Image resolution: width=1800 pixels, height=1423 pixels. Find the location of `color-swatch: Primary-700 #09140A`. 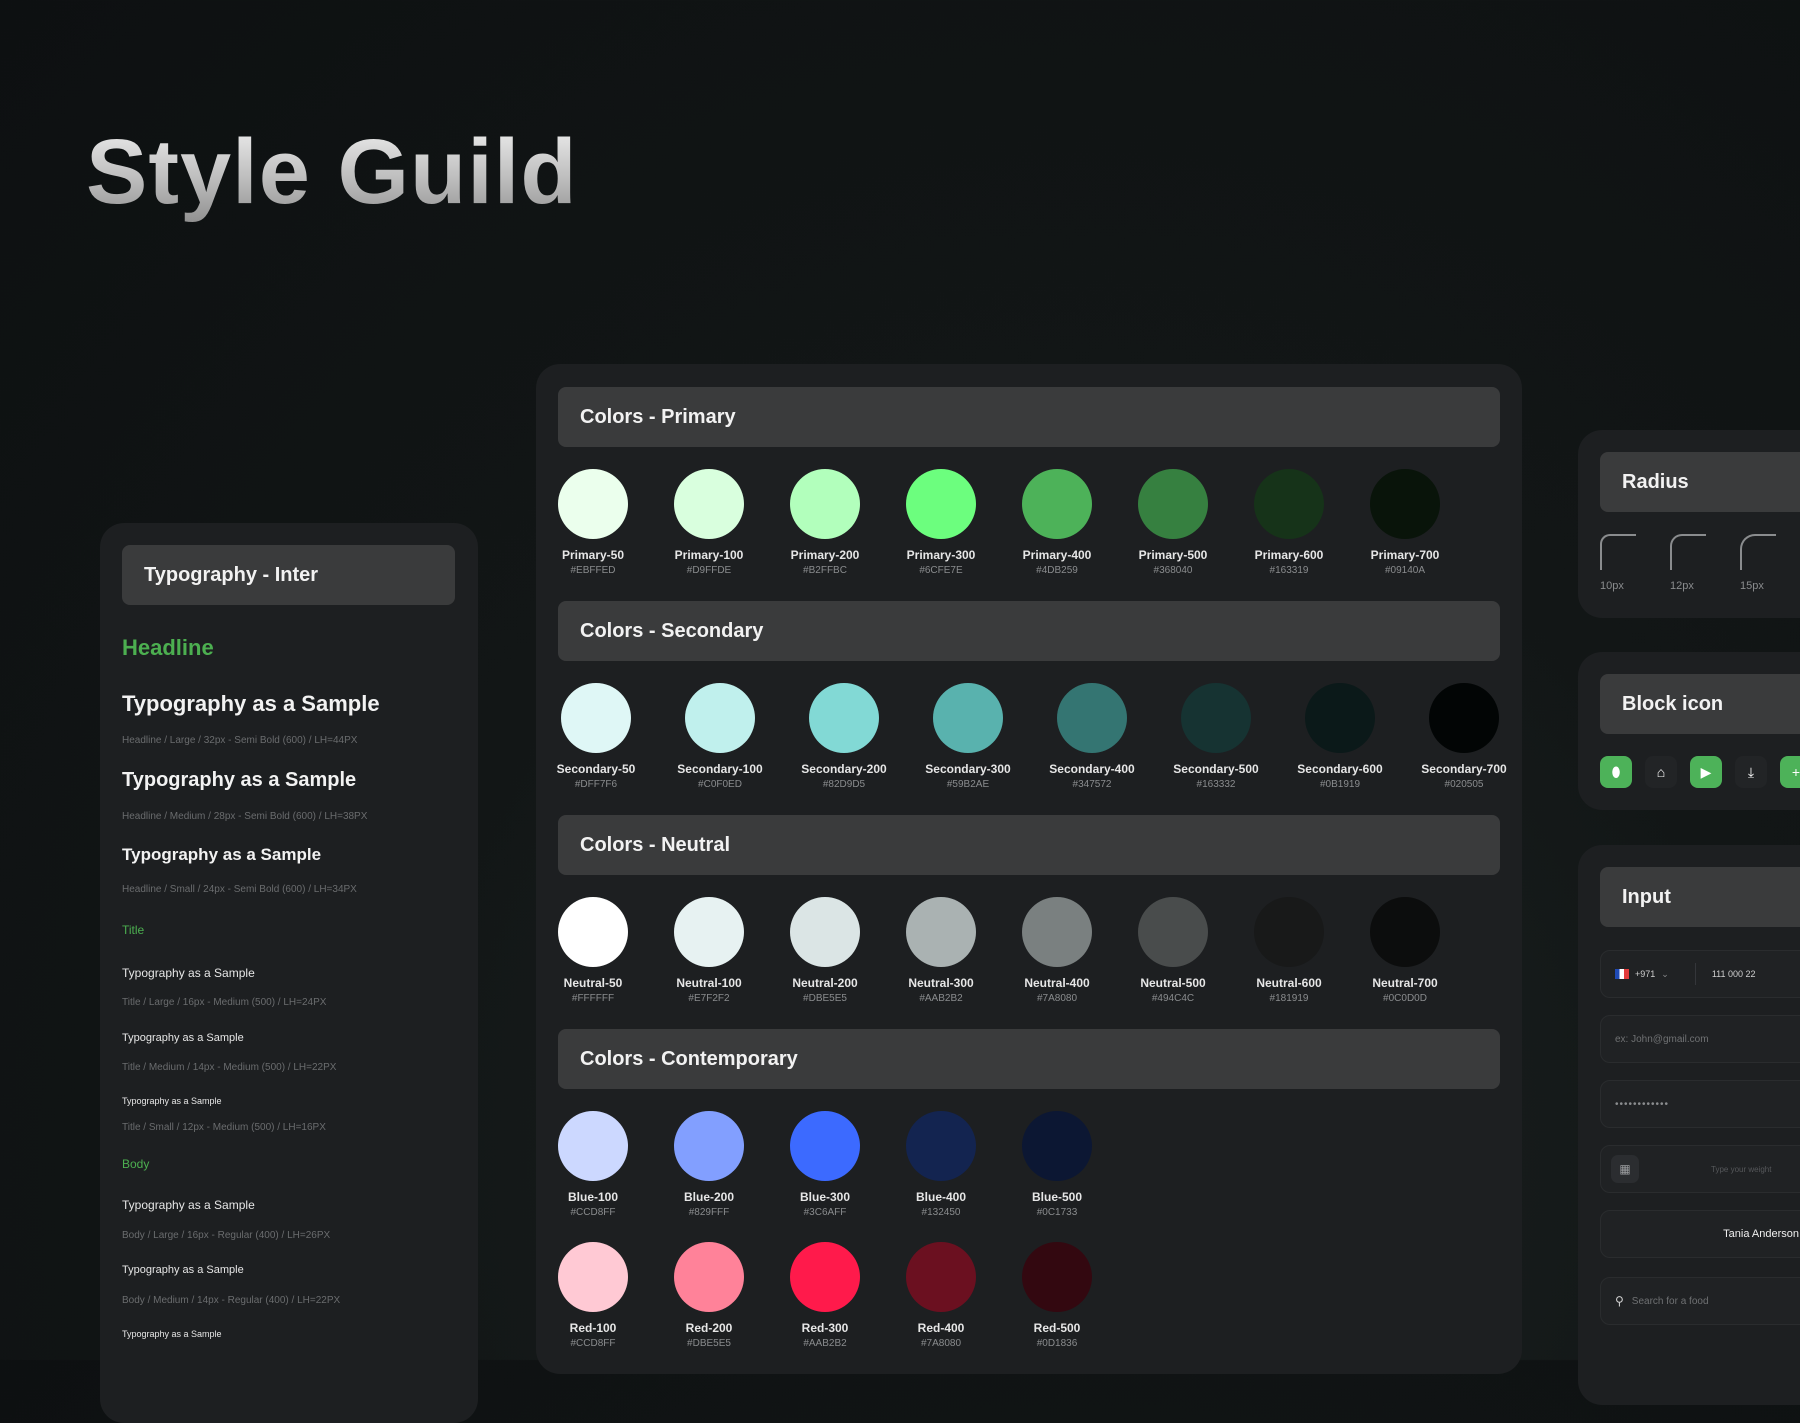

color-swatch: Primary-700 #09140A is located at coordinates (1405, 522).